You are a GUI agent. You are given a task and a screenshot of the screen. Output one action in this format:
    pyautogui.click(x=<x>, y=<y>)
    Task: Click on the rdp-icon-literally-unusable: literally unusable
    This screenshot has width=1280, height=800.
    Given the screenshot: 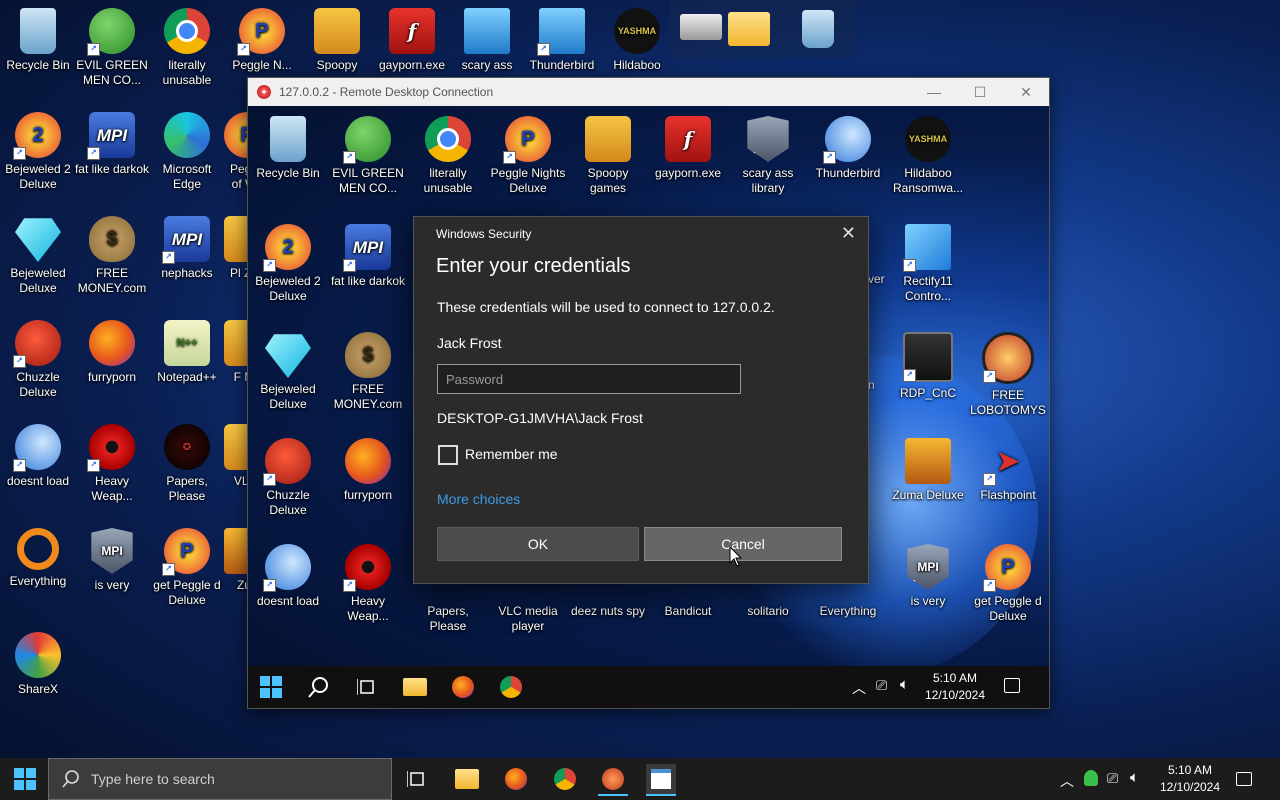 What is the action you would take?
    pyautogui.click(x=448, y=156)
    